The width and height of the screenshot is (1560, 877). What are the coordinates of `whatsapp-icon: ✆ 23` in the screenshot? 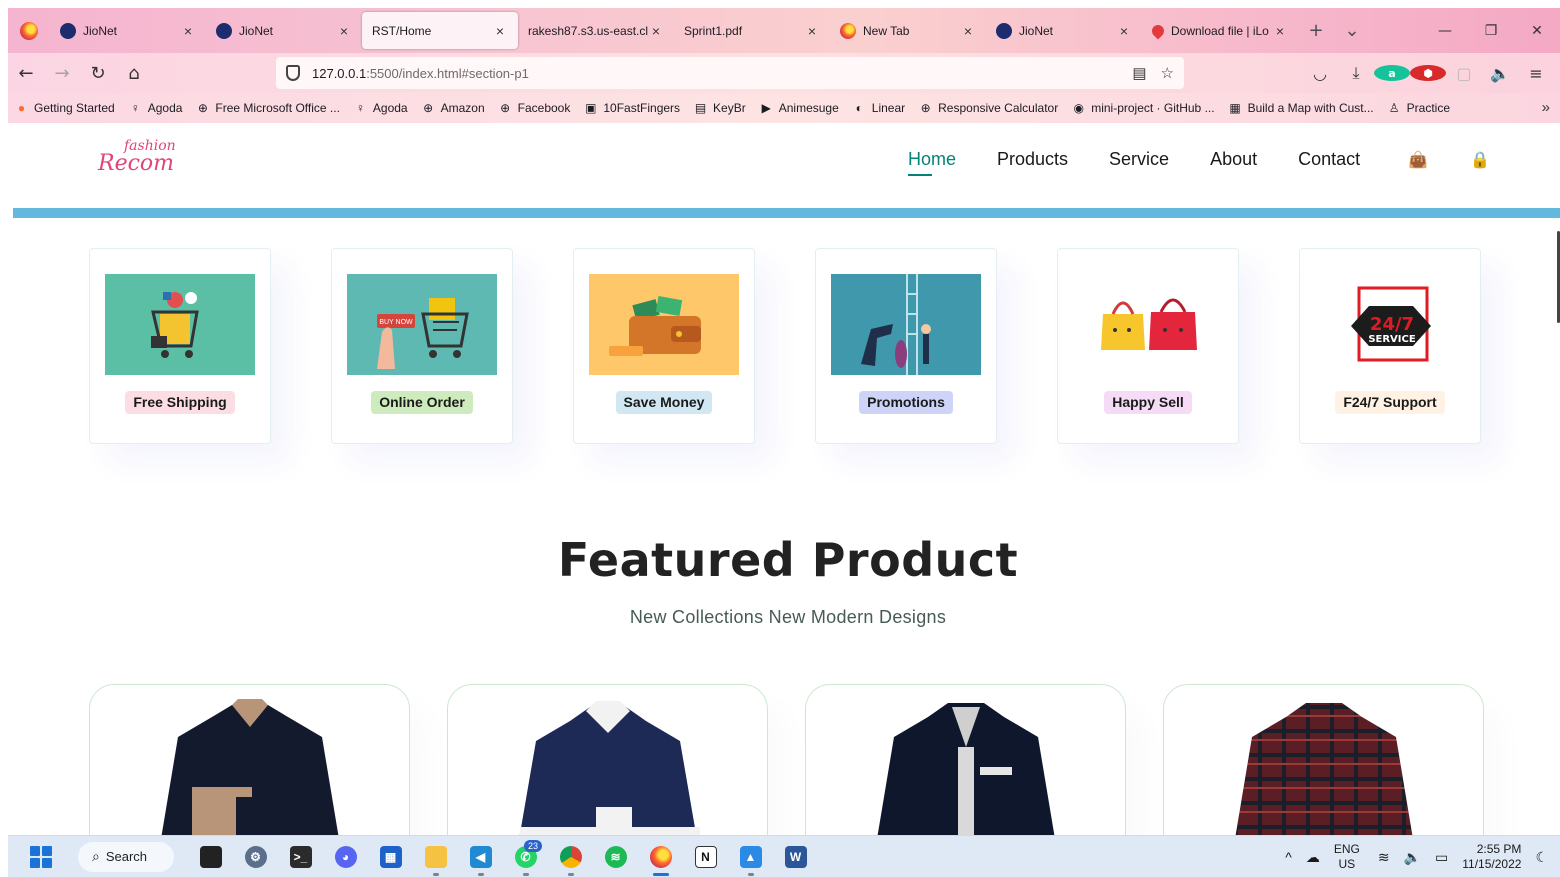 It's located at (525, 856).